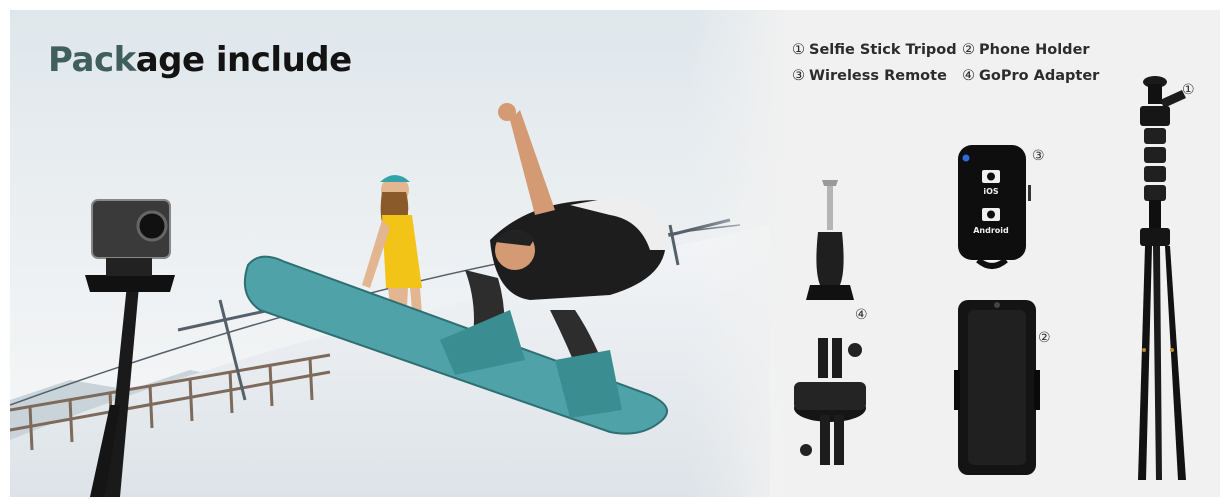  I want to click on legend-num: ④, so click(968, 76).